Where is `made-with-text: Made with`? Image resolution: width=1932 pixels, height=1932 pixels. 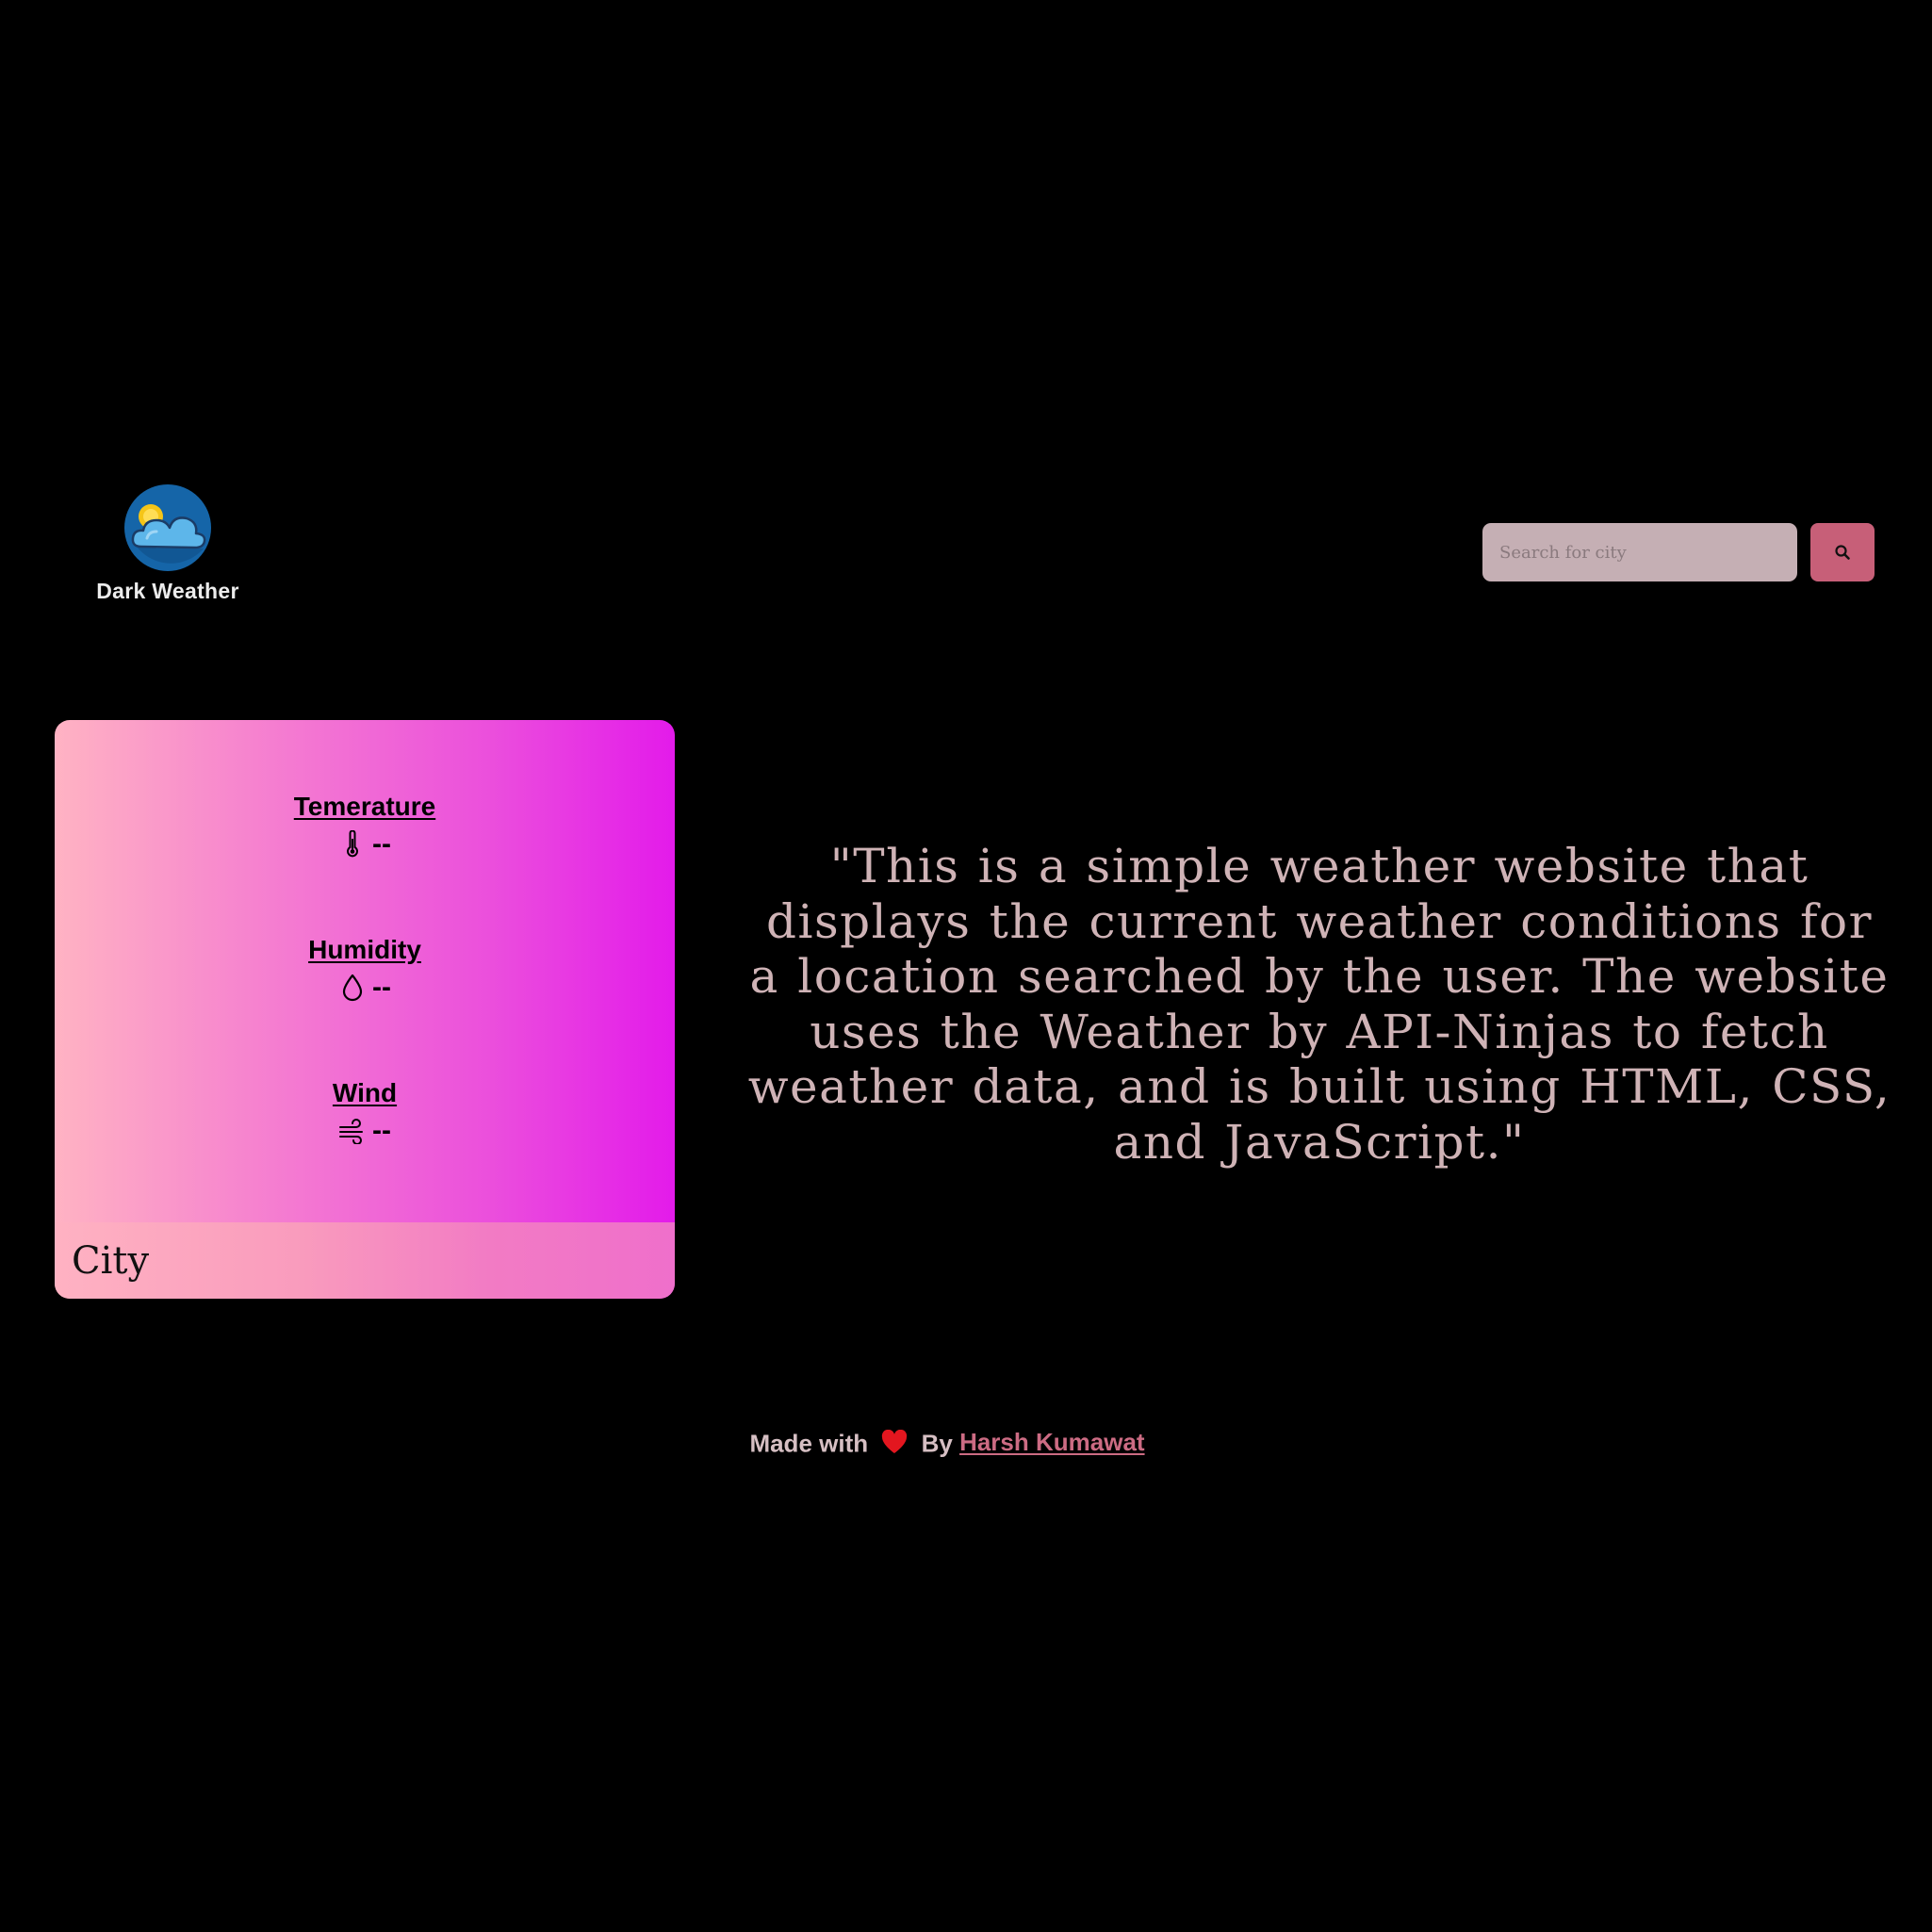
made-with-text: Made with is located at coordinates (809, 1443).